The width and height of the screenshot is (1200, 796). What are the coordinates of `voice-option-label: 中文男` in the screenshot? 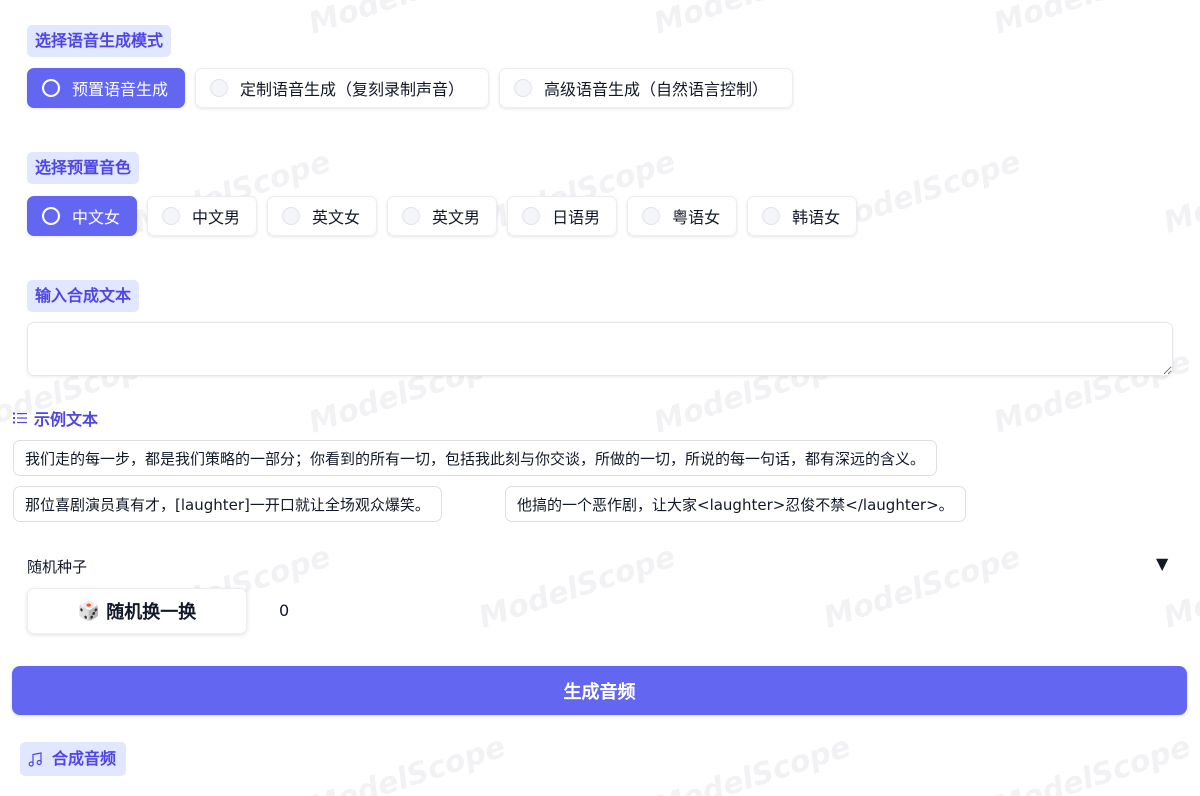 It's located at (216, 217).